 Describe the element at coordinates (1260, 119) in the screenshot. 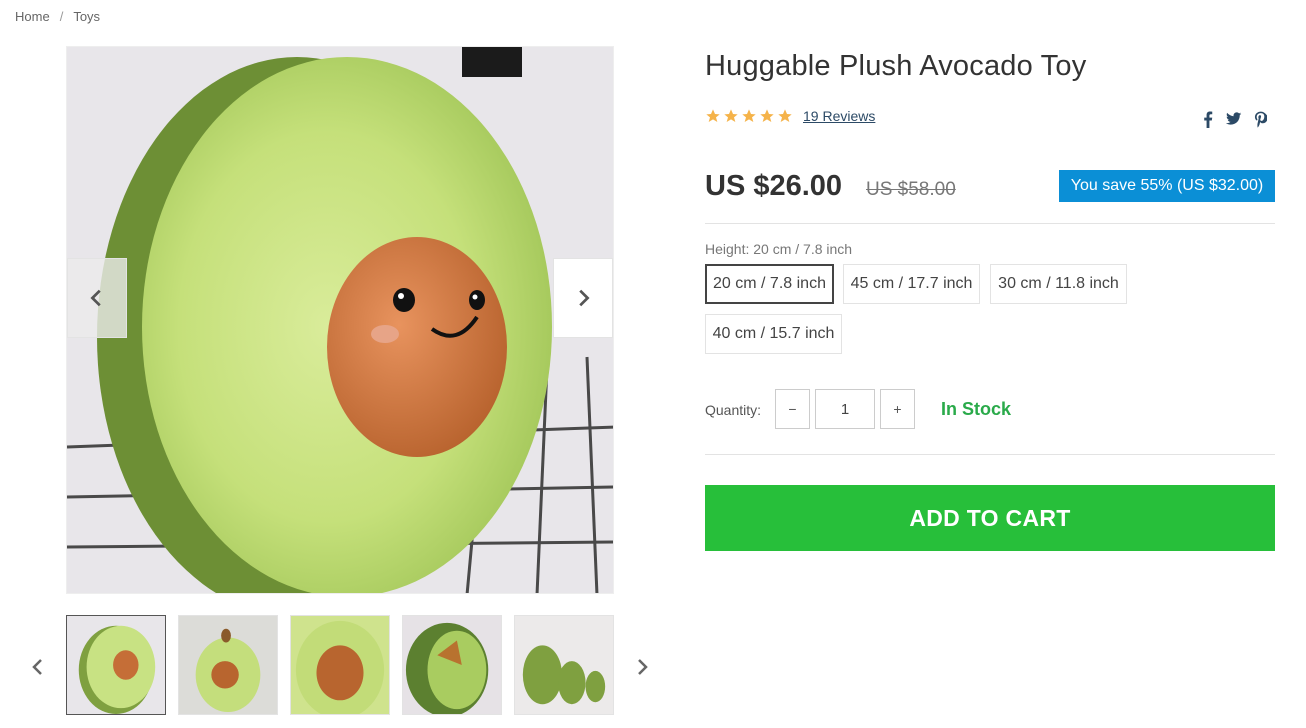

I see `pinterest-icon` at that location.